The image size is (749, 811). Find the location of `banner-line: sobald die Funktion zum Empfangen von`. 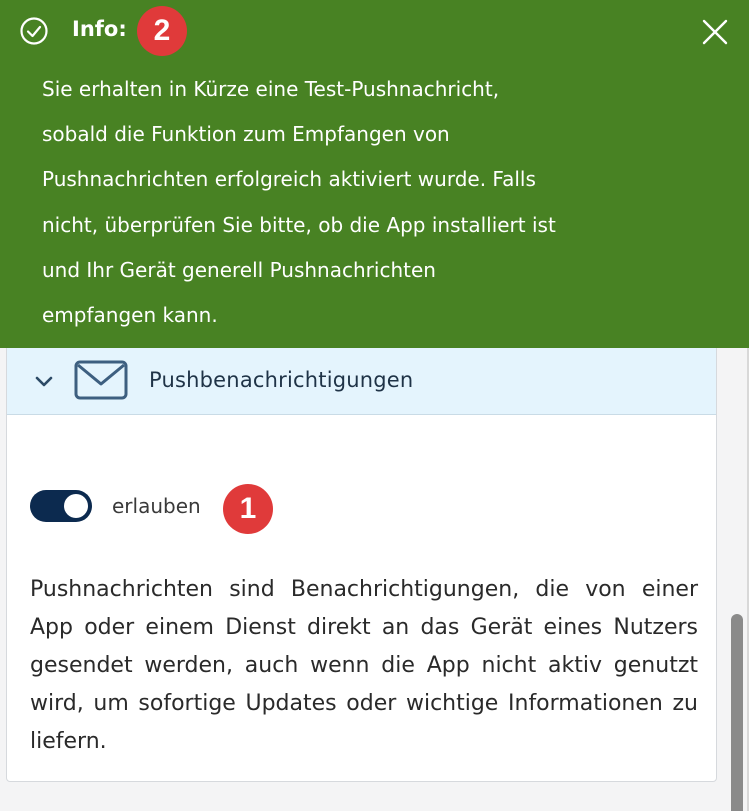

banner-line: sobald die Funktion zum Empfangen von is located at coordinates (246, 134).